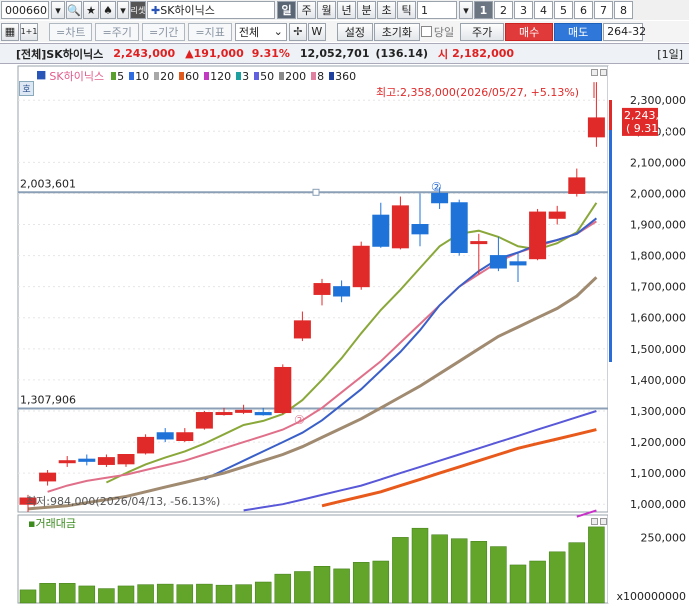 Image resolution: width=689 pixels, height=604 pixels. Describe the element at coordinates (210, 31) in the screenshot. I see `indicator-menu-button: =지표` at that location.